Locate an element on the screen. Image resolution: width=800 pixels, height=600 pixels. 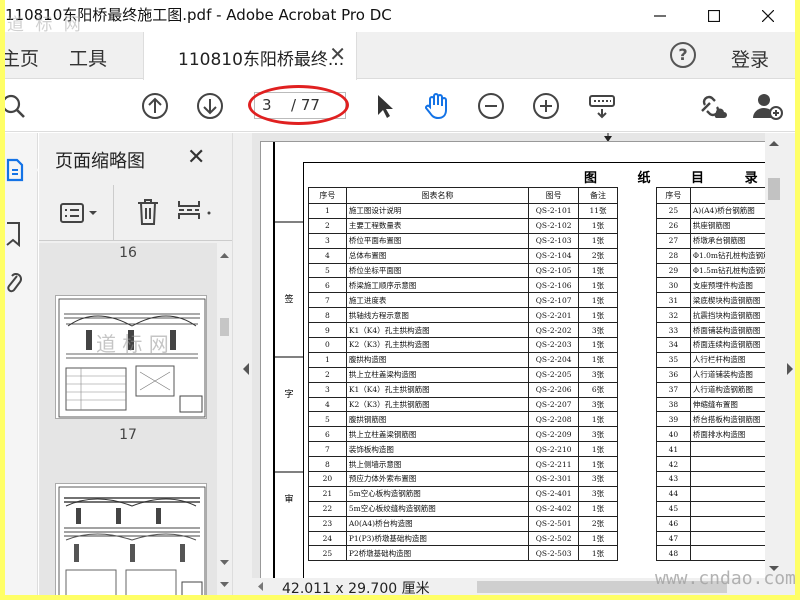
table-cell: QS-2-101 is located at coordinates (554, 211).